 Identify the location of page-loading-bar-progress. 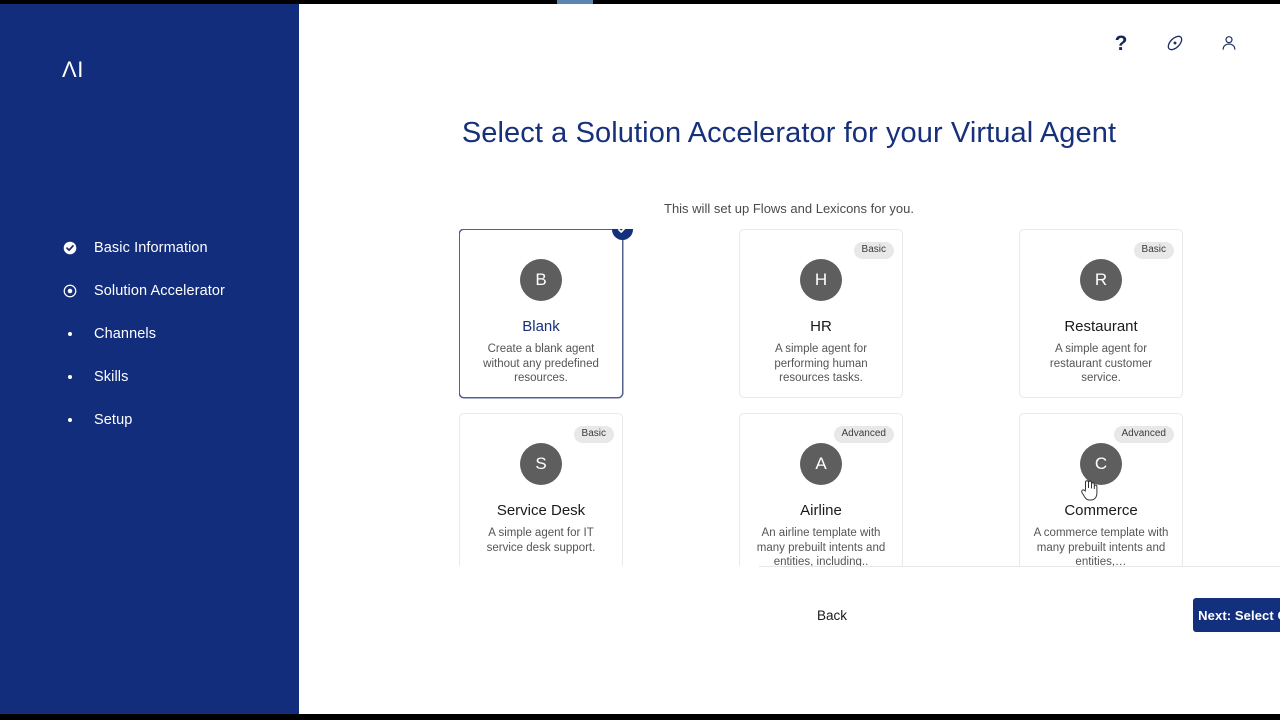
(575, 2).